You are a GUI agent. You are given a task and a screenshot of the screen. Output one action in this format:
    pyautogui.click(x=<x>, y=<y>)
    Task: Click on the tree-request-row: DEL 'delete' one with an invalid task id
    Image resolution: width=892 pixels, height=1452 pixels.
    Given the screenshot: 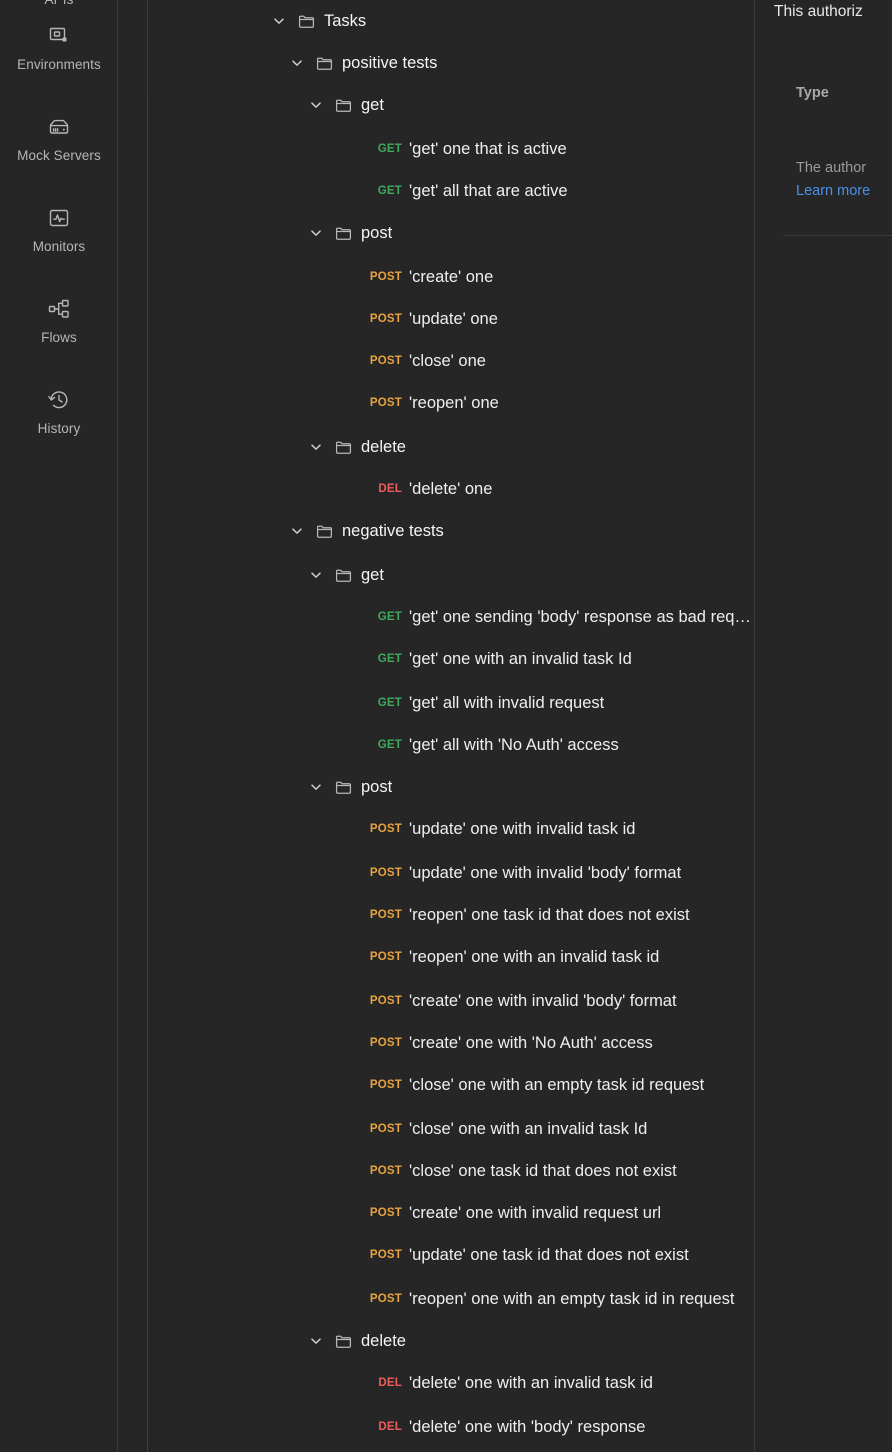 What is the action you would take?
    pyautogui.click(x=436, y=1383)
    